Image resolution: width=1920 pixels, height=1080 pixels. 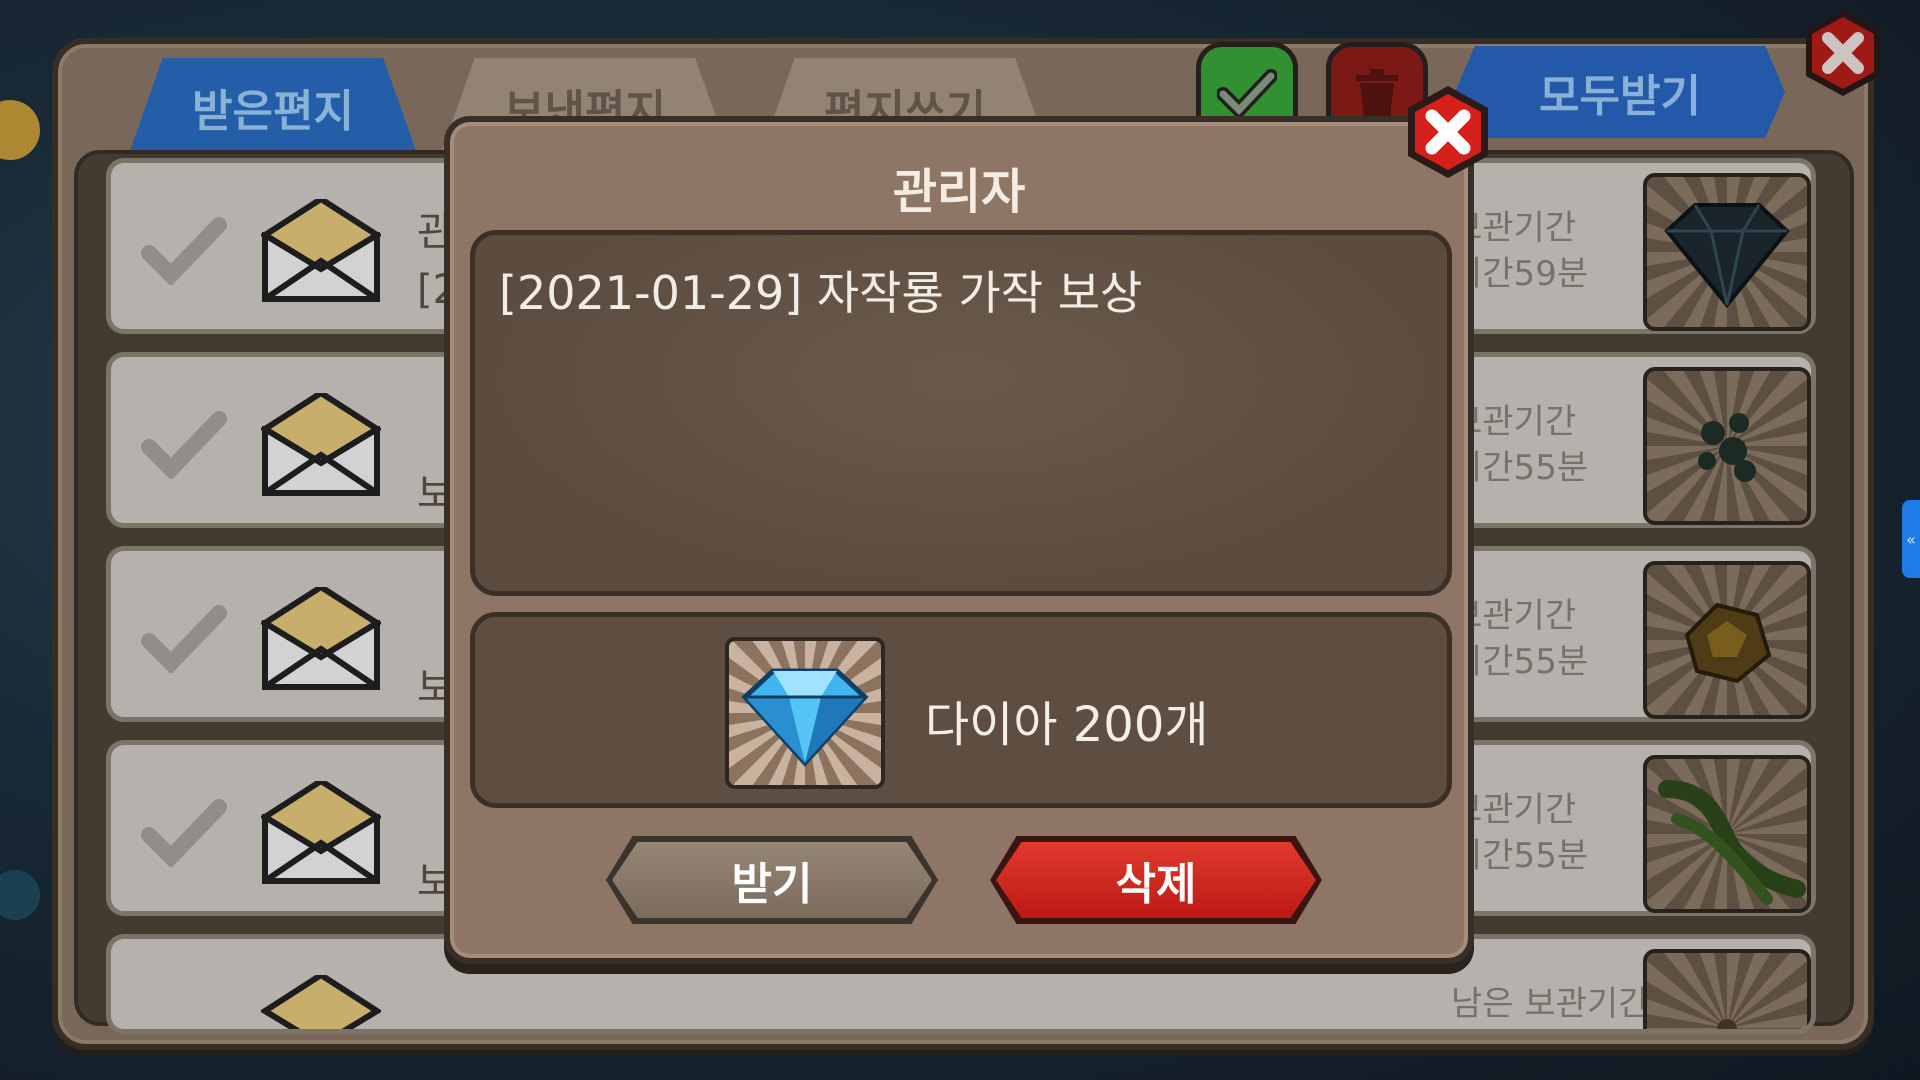 I want to click on reward-item-slot, so click(x=805, y=713).